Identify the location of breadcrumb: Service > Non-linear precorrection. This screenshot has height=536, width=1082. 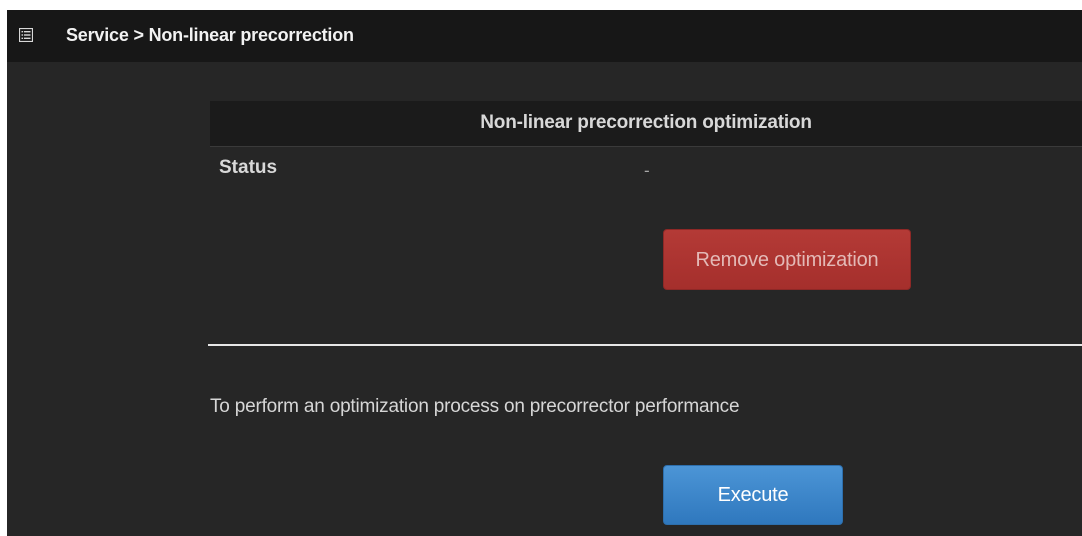
(210, 35).